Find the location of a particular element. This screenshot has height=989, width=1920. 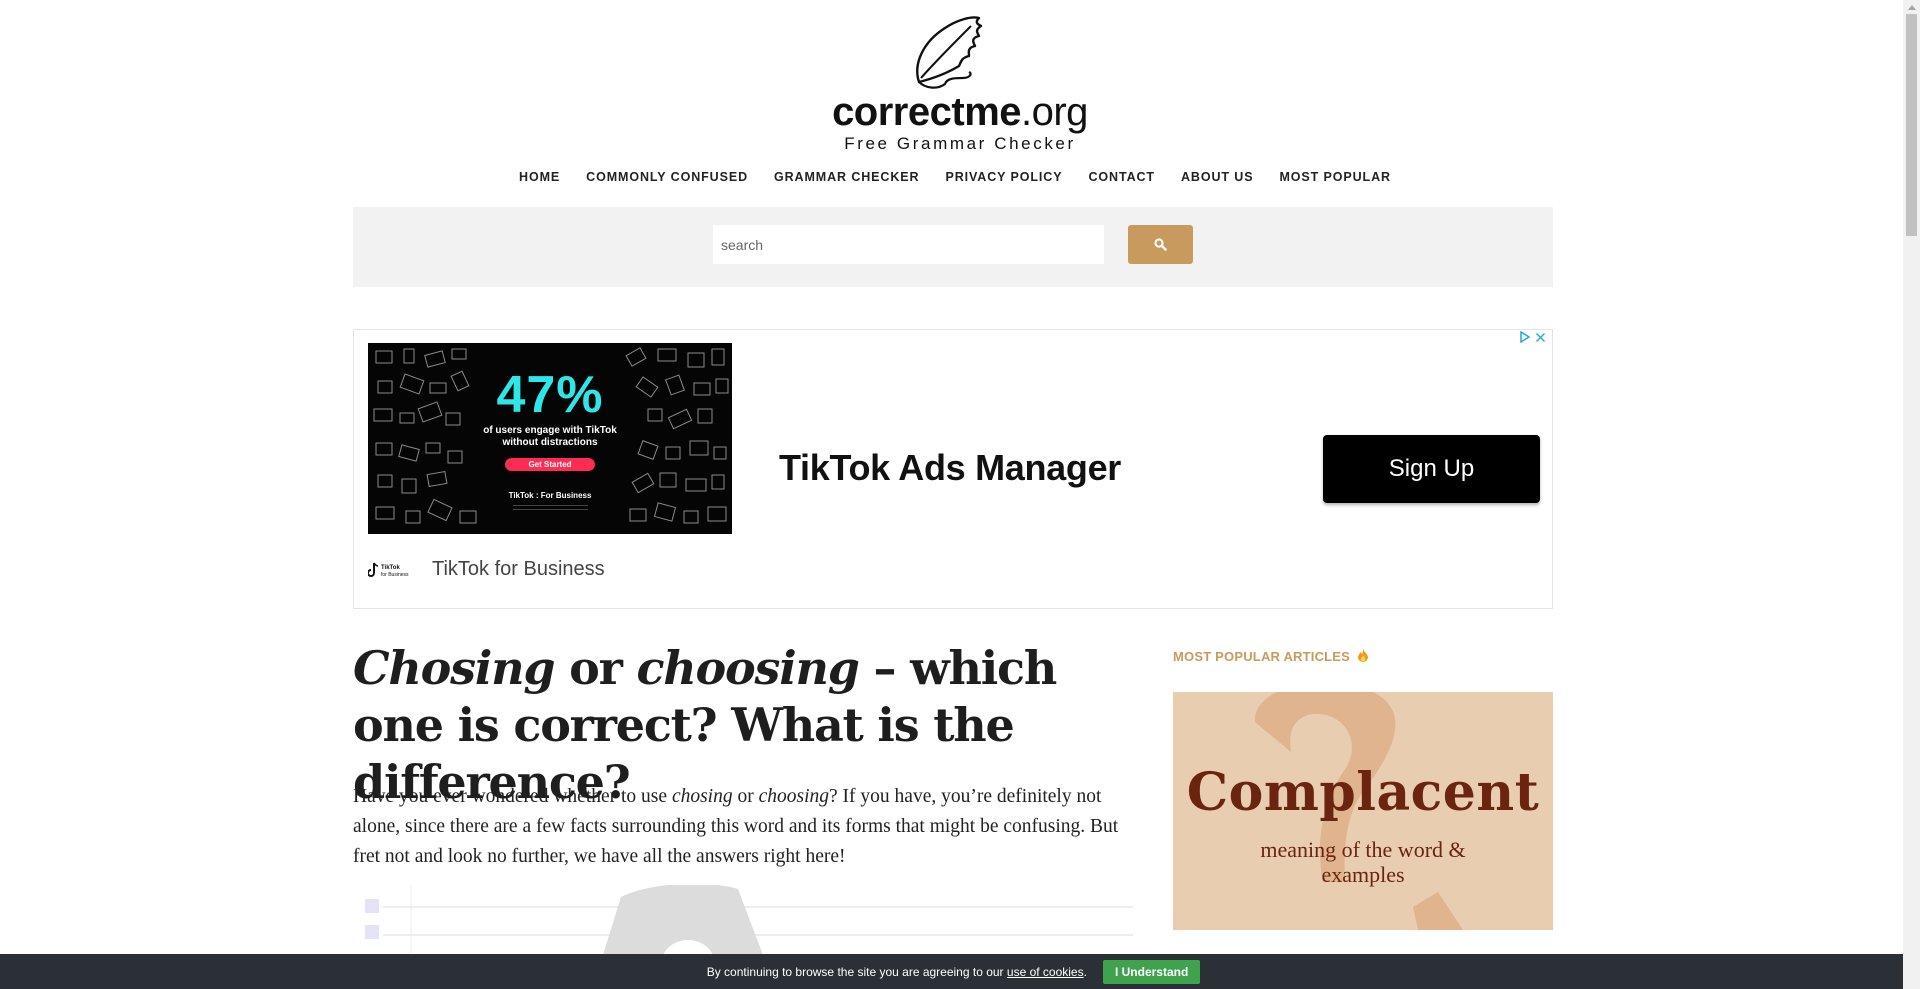

site-logo: correctme.org Free Grammar Checker is located at coordinates (960, 80).